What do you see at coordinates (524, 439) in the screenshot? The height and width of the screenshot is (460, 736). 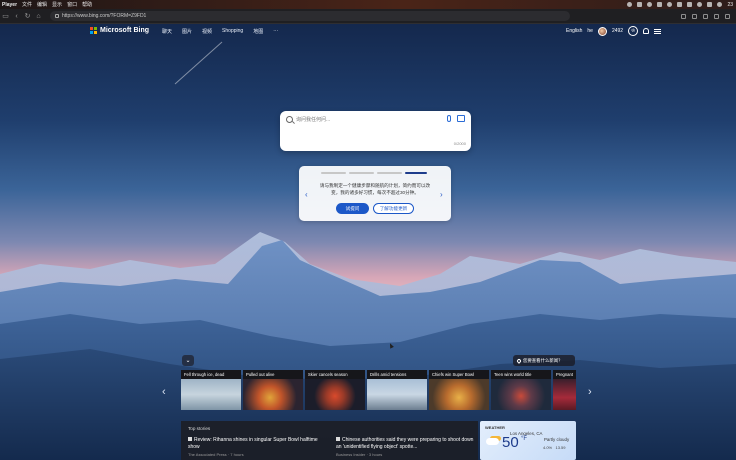 I see `weather-unit: °F` at bounding box center [524, 439].